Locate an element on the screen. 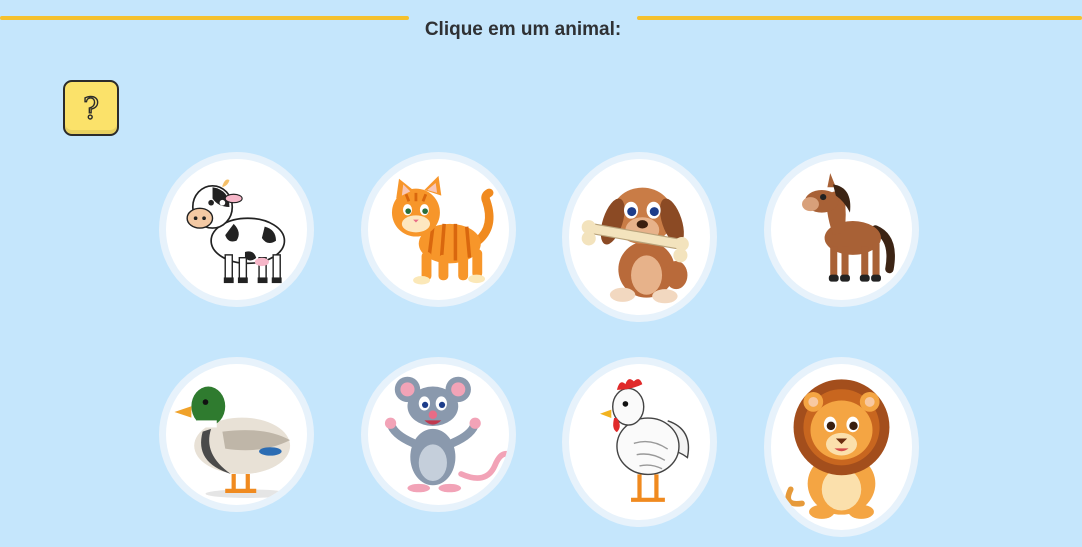 The width and height of the screenshot is (1082, 547). chicken-icon is located at coordinates (645, 440).